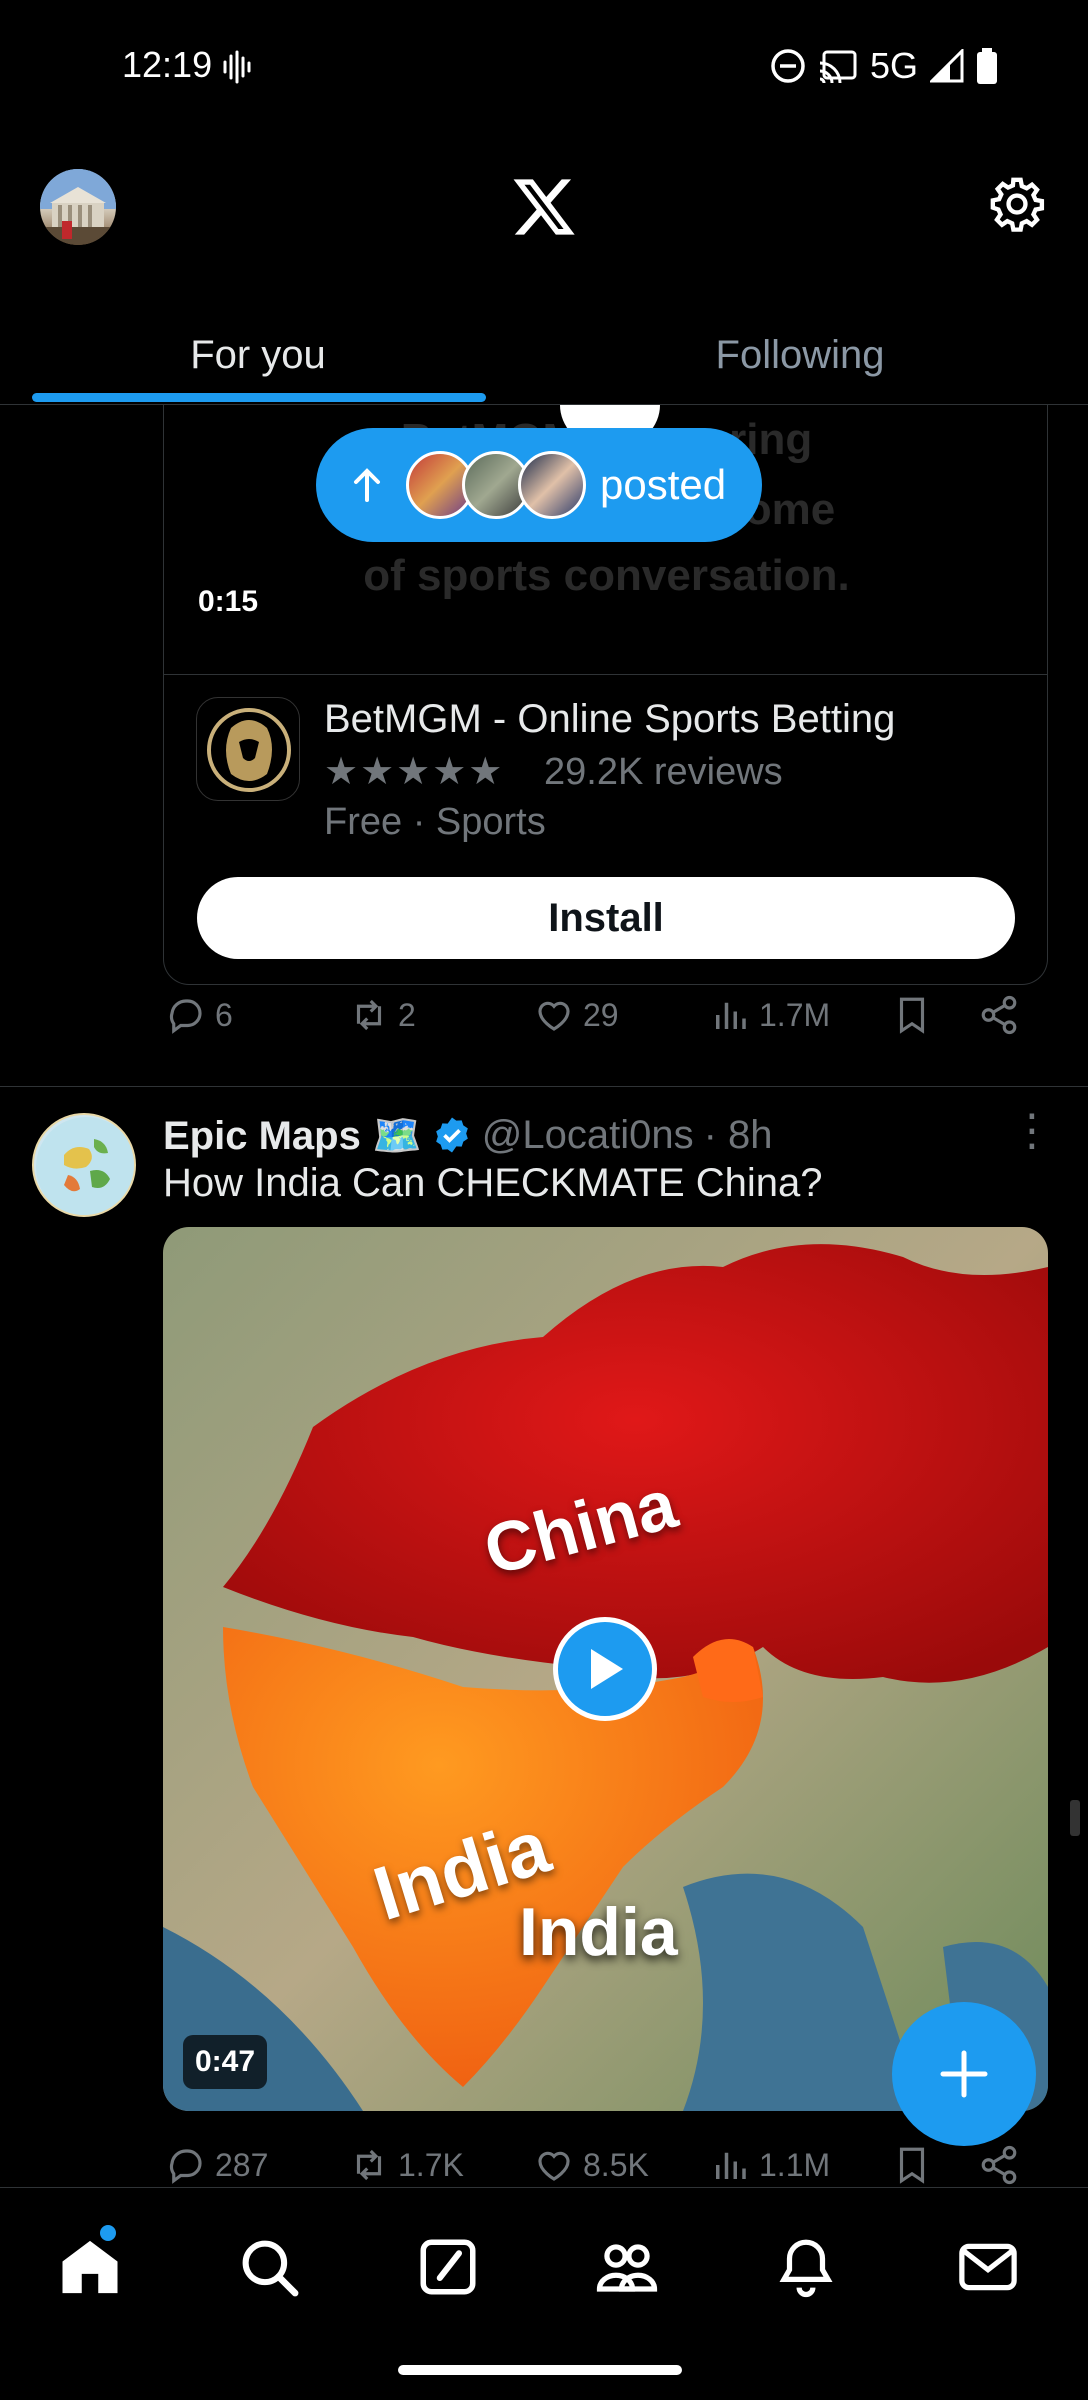  I want to click on post-time: · 8h, so click(738, 1134).